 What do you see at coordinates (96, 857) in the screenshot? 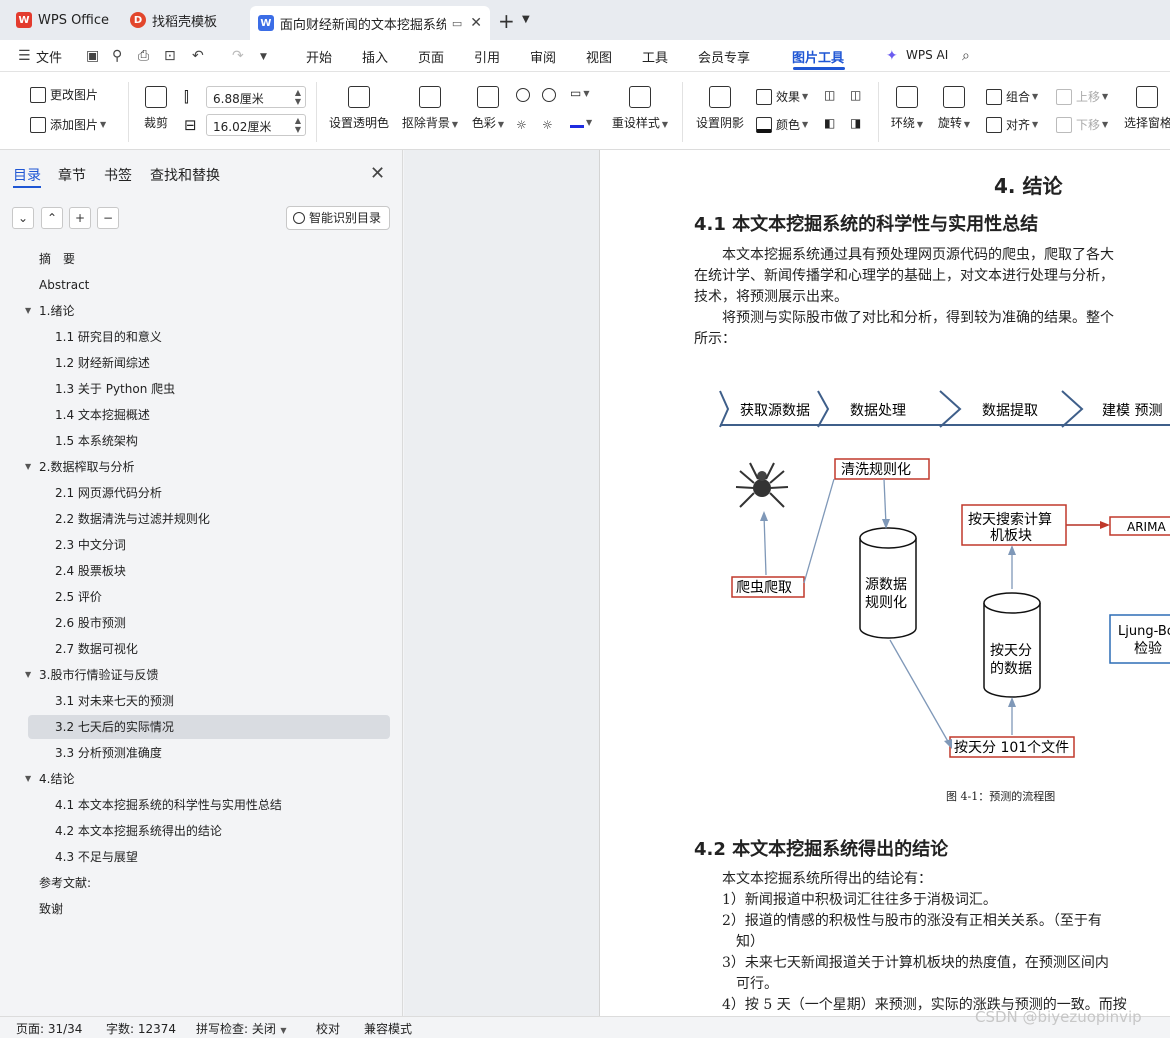
I see `toc-item-4-3: 4.3 不足与展望` at bounding box center [96, 857].